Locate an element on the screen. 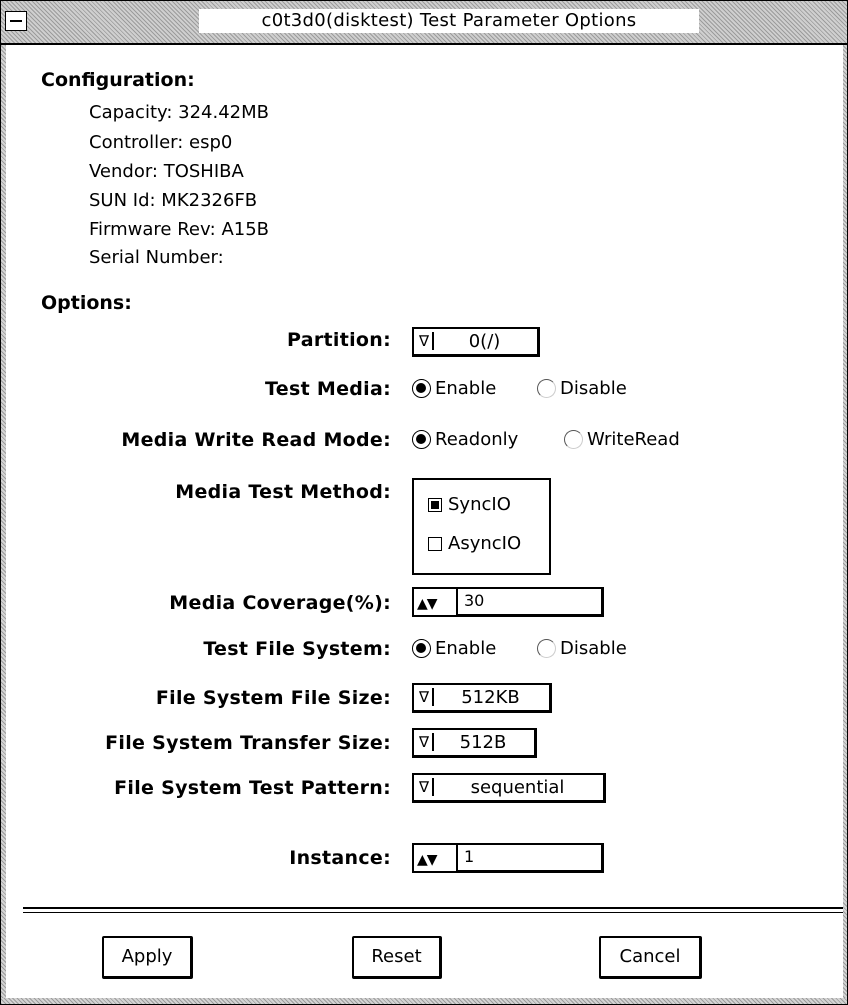 The image size is (848, 1005). fs-test-pattern-label: File System Test Pattern: is located at coordinates (252, 788).